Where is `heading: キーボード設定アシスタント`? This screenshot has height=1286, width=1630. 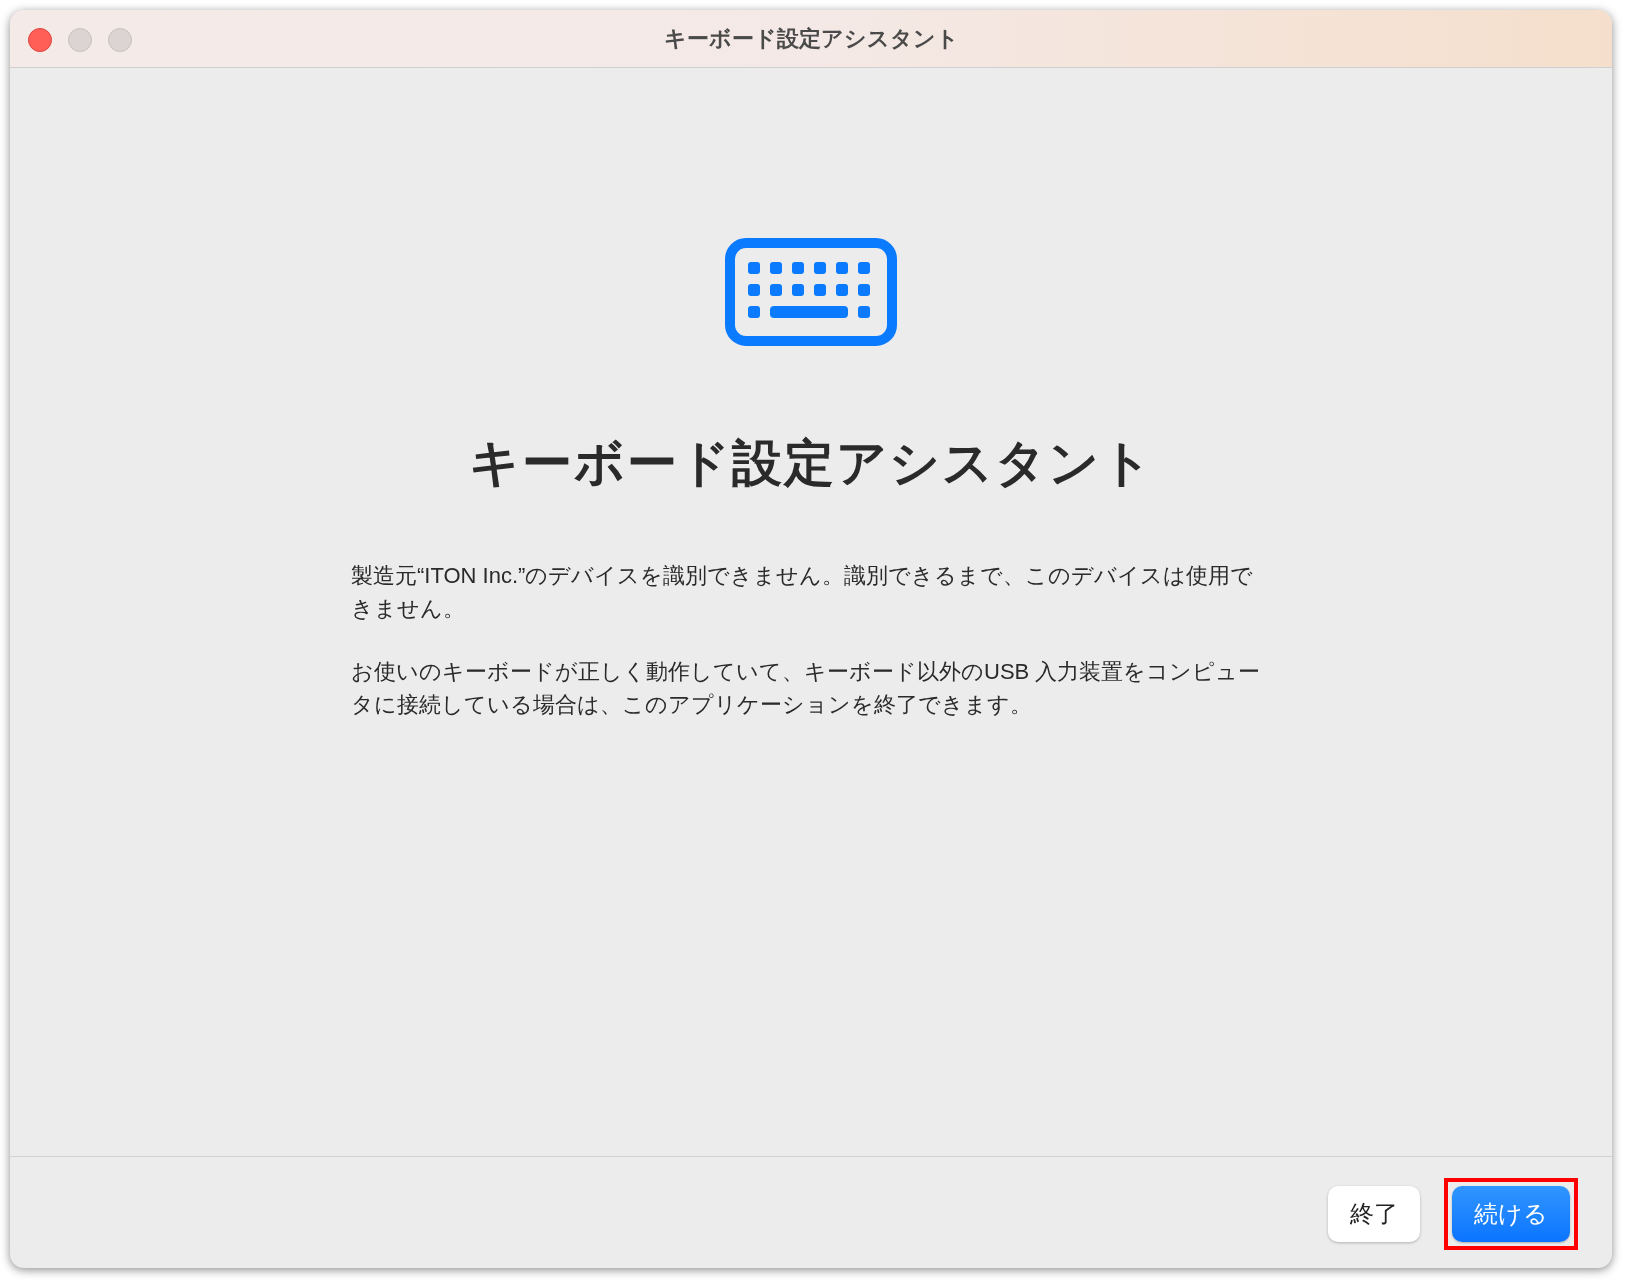 heading: キーボード設定アシスタント is located at coordinates (811, 463).